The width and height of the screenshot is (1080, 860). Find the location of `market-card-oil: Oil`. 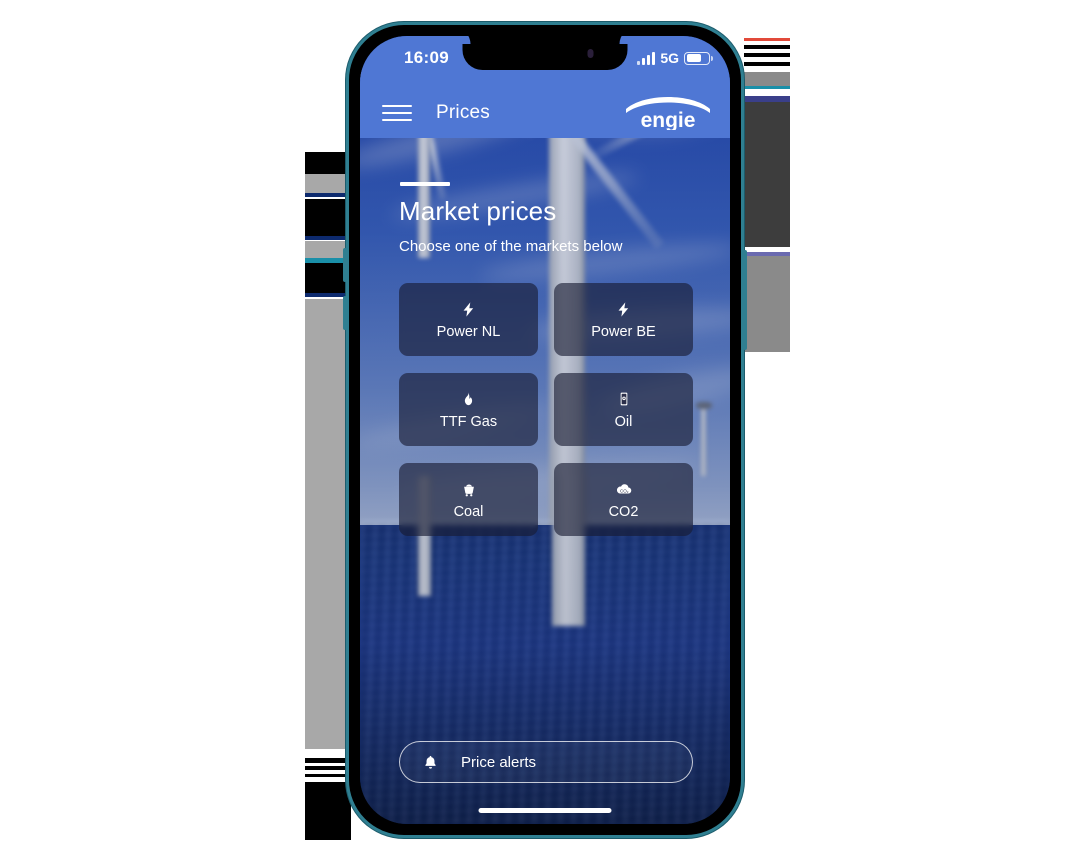

market-card-oil: Oil is located at coordinates (623, 409).